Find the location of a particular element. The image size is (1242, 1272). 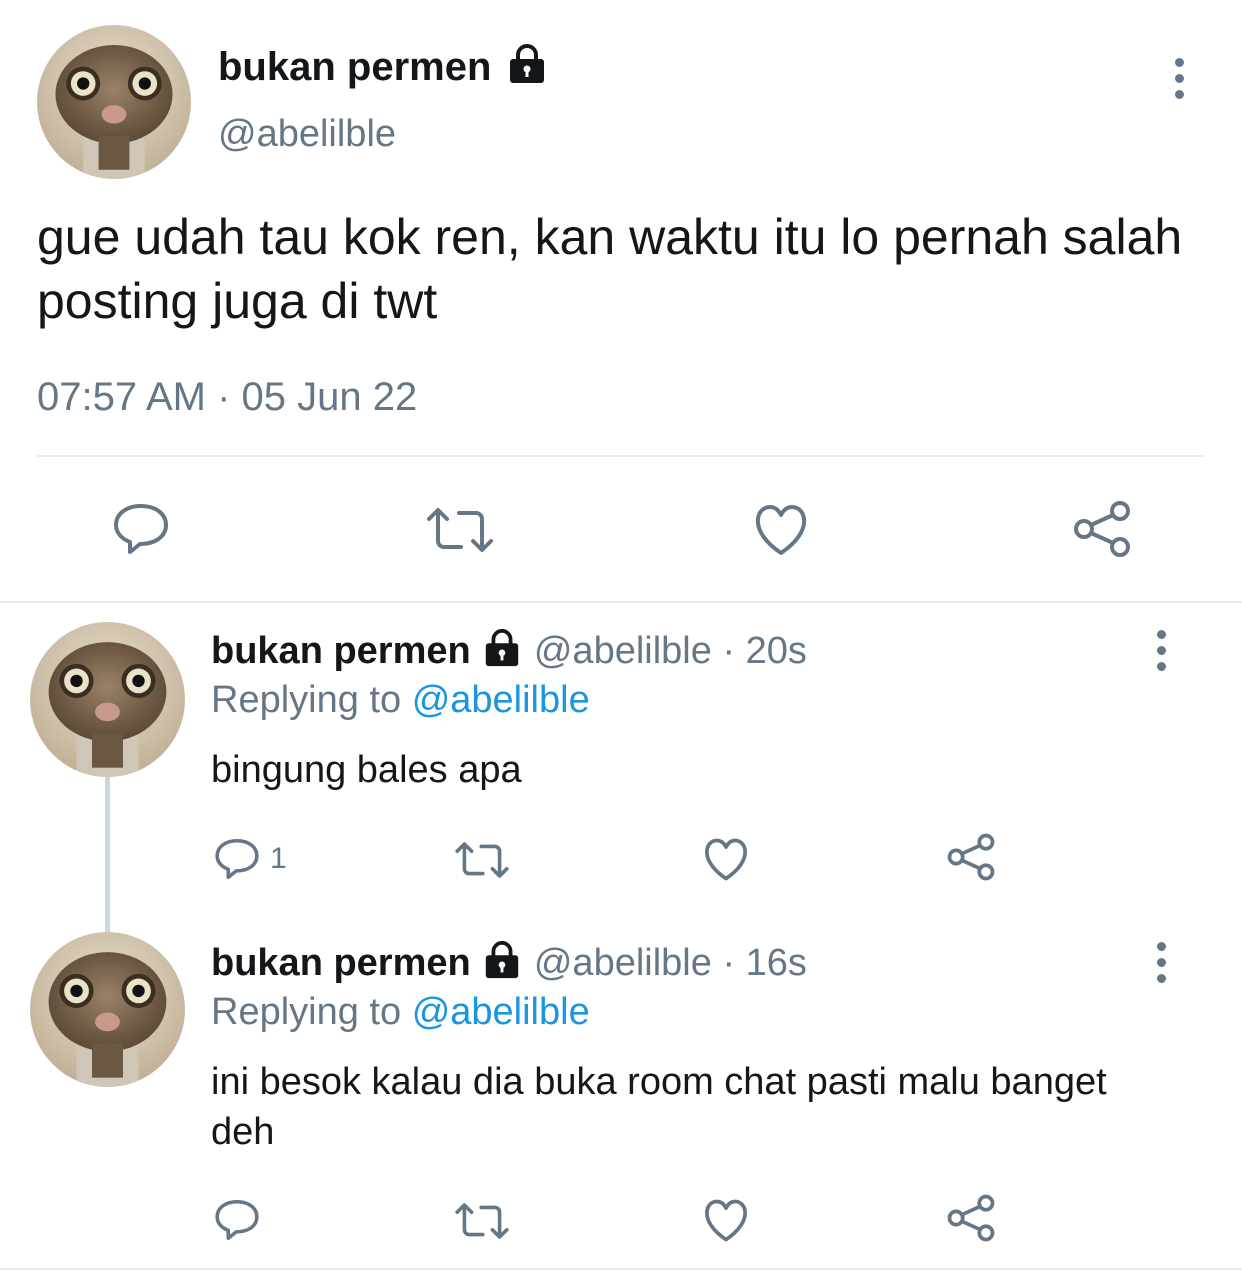

reply-button: 1 is located at coordinates (250, 859).